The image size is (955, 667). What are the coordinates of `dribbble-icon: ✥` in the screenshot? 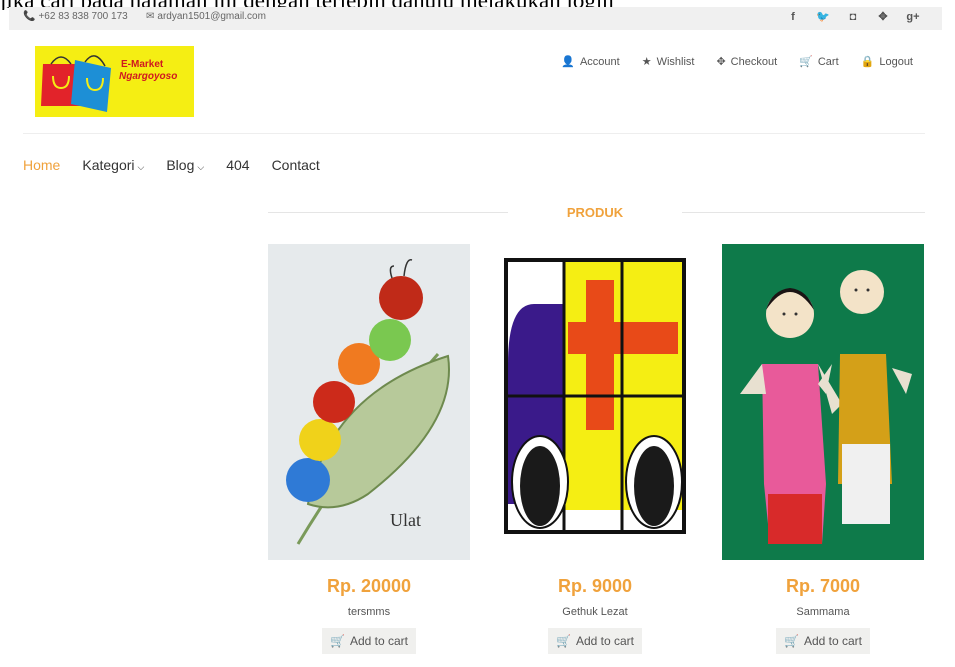 It's located at (883, 17).